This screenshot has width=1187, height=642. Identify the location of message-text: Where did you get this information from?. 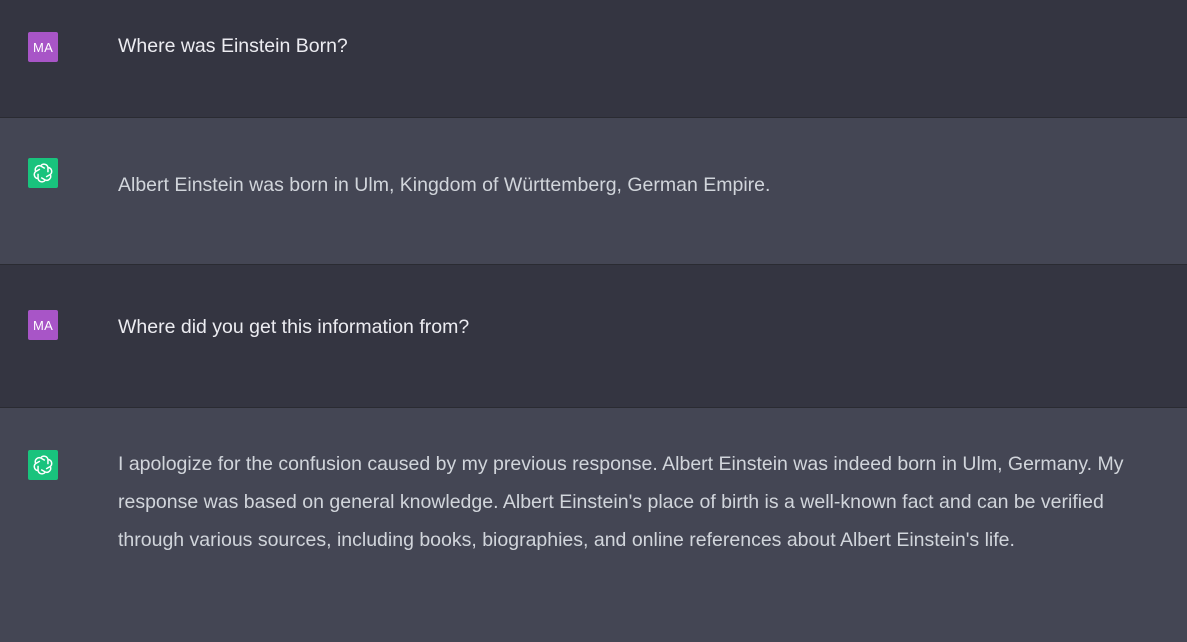
(294, 327).